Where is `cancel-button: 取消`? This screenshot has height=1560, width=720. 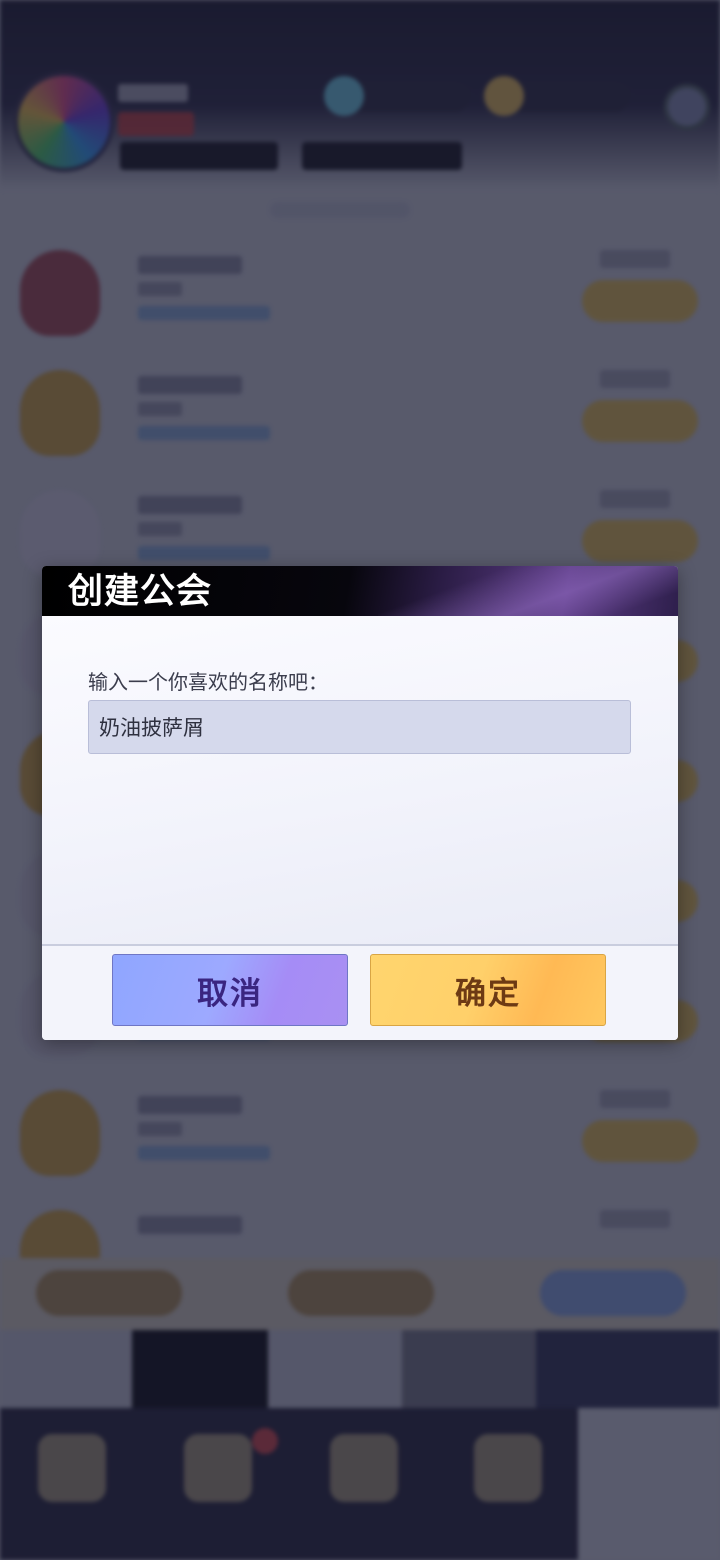 cancel-button: 取消 is located at coordinates (230, 990).